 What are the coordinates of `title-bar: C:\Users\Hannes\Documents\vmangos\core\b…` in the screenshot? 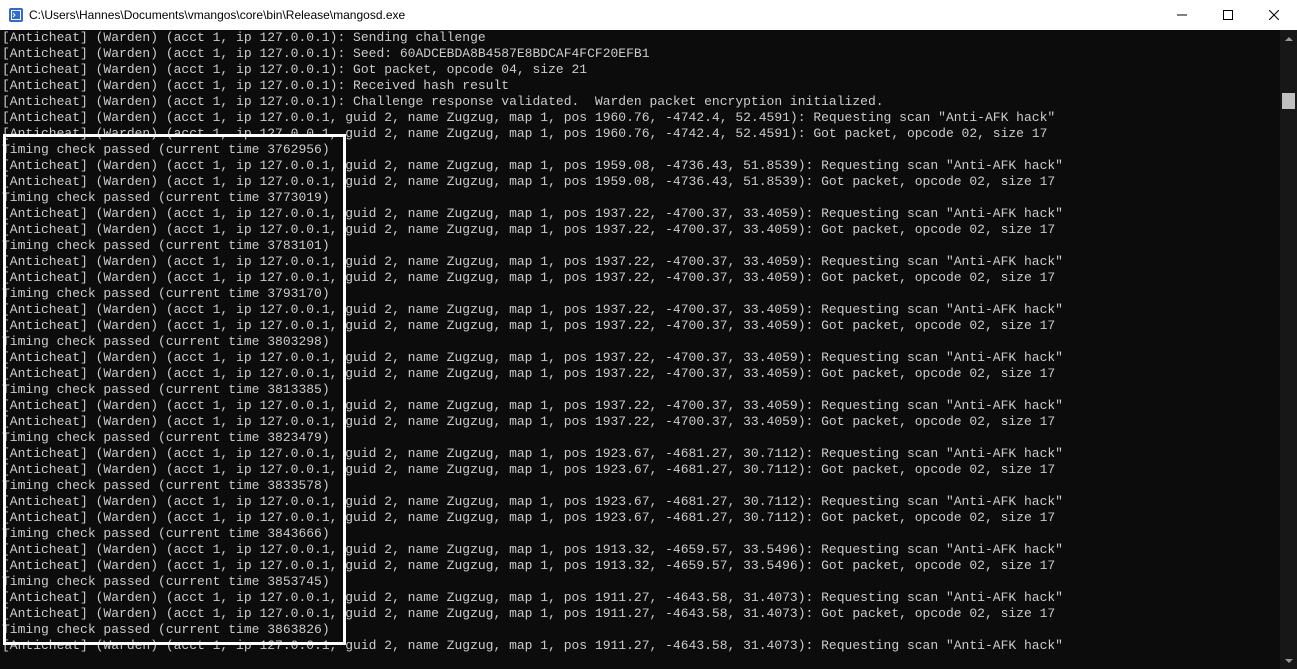 It's located at (648, 15).